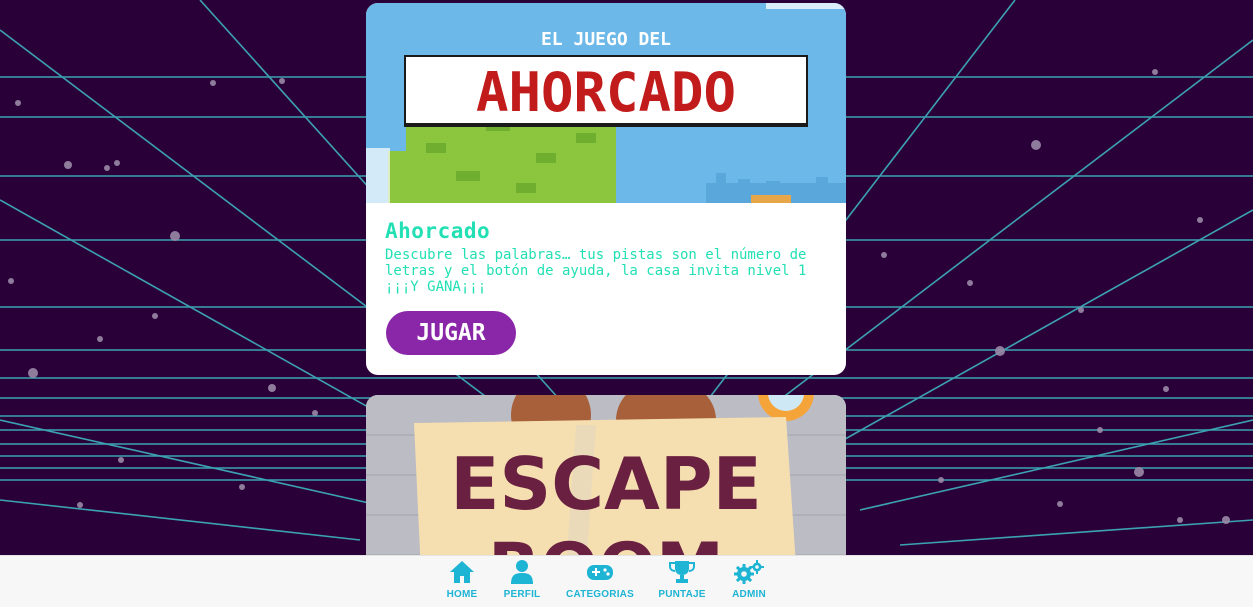  Describe the element at coordinates (749, 572) in the screenshot. I see `gears-icon` at that location.